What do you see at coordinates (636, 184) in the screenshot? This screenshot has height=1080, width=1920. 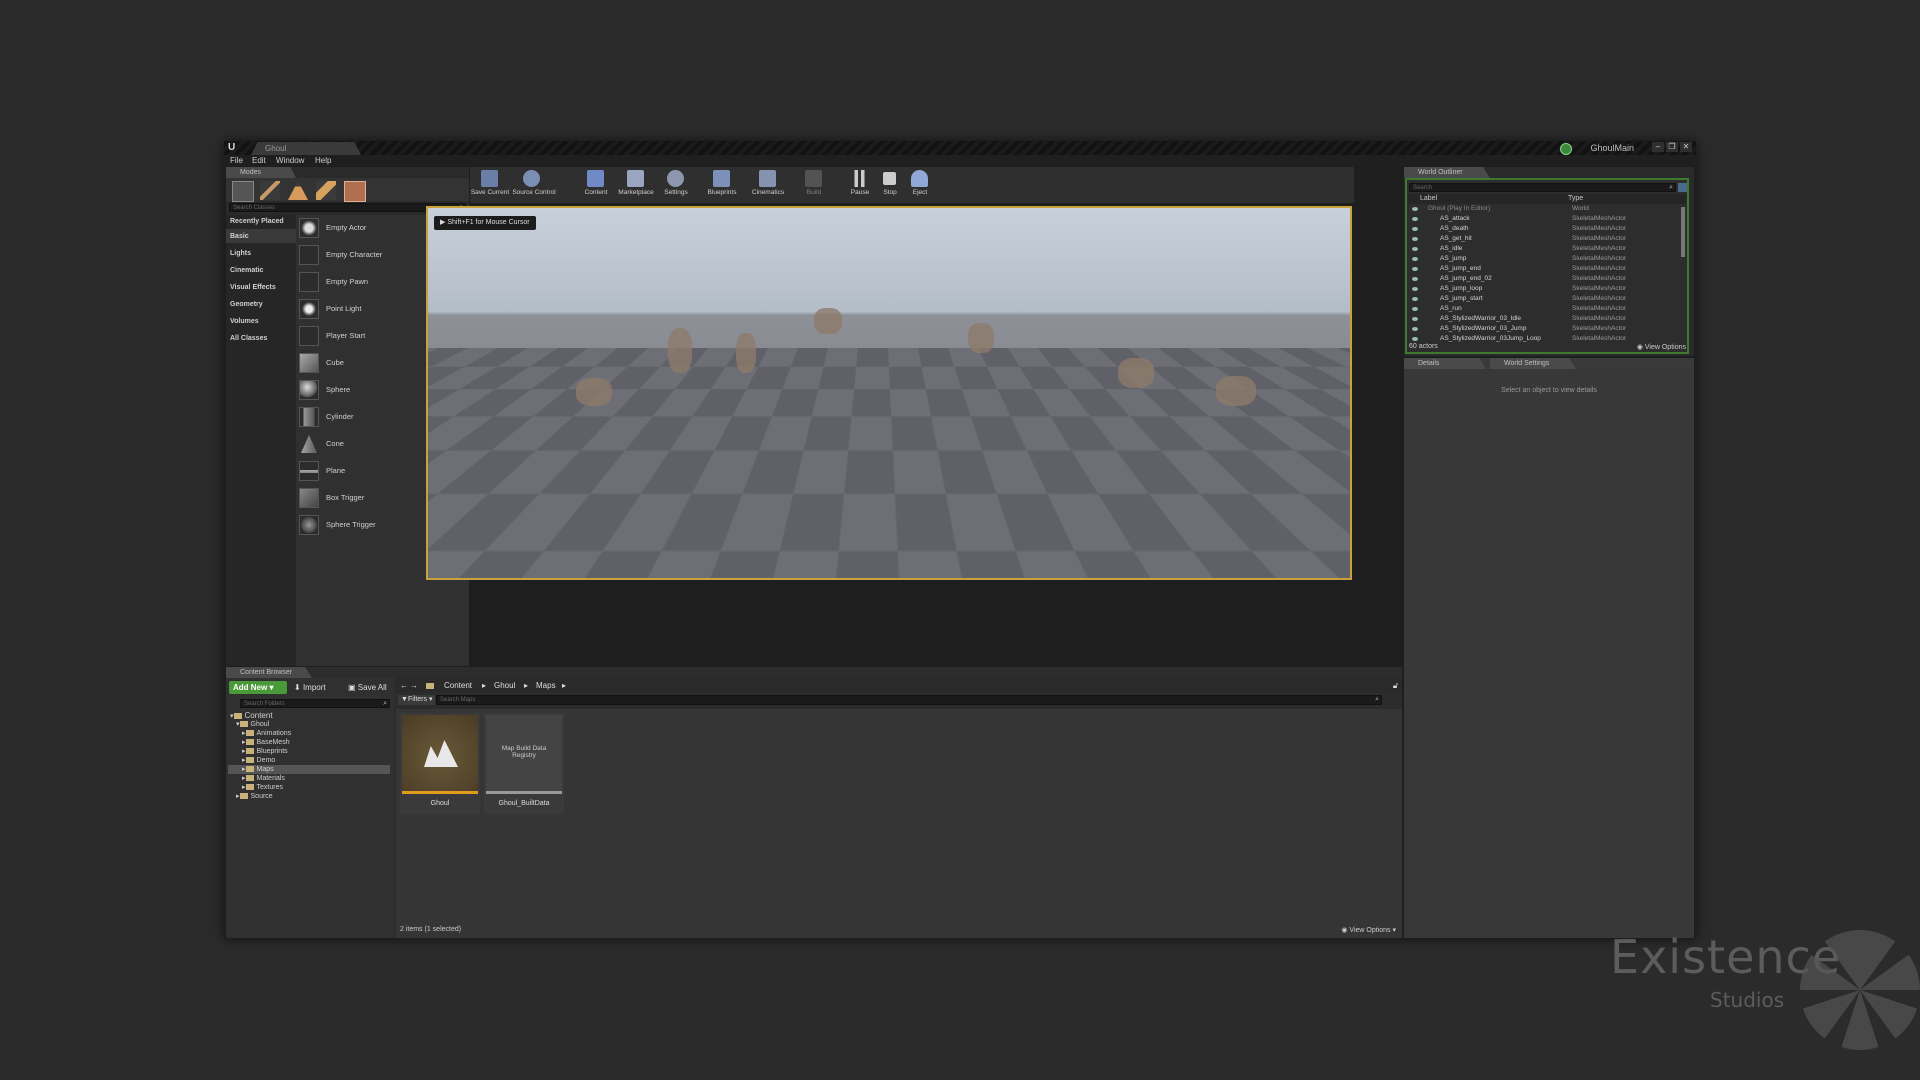 I see `marketplace-button: Marketplace` at bounding box center [636, 184].